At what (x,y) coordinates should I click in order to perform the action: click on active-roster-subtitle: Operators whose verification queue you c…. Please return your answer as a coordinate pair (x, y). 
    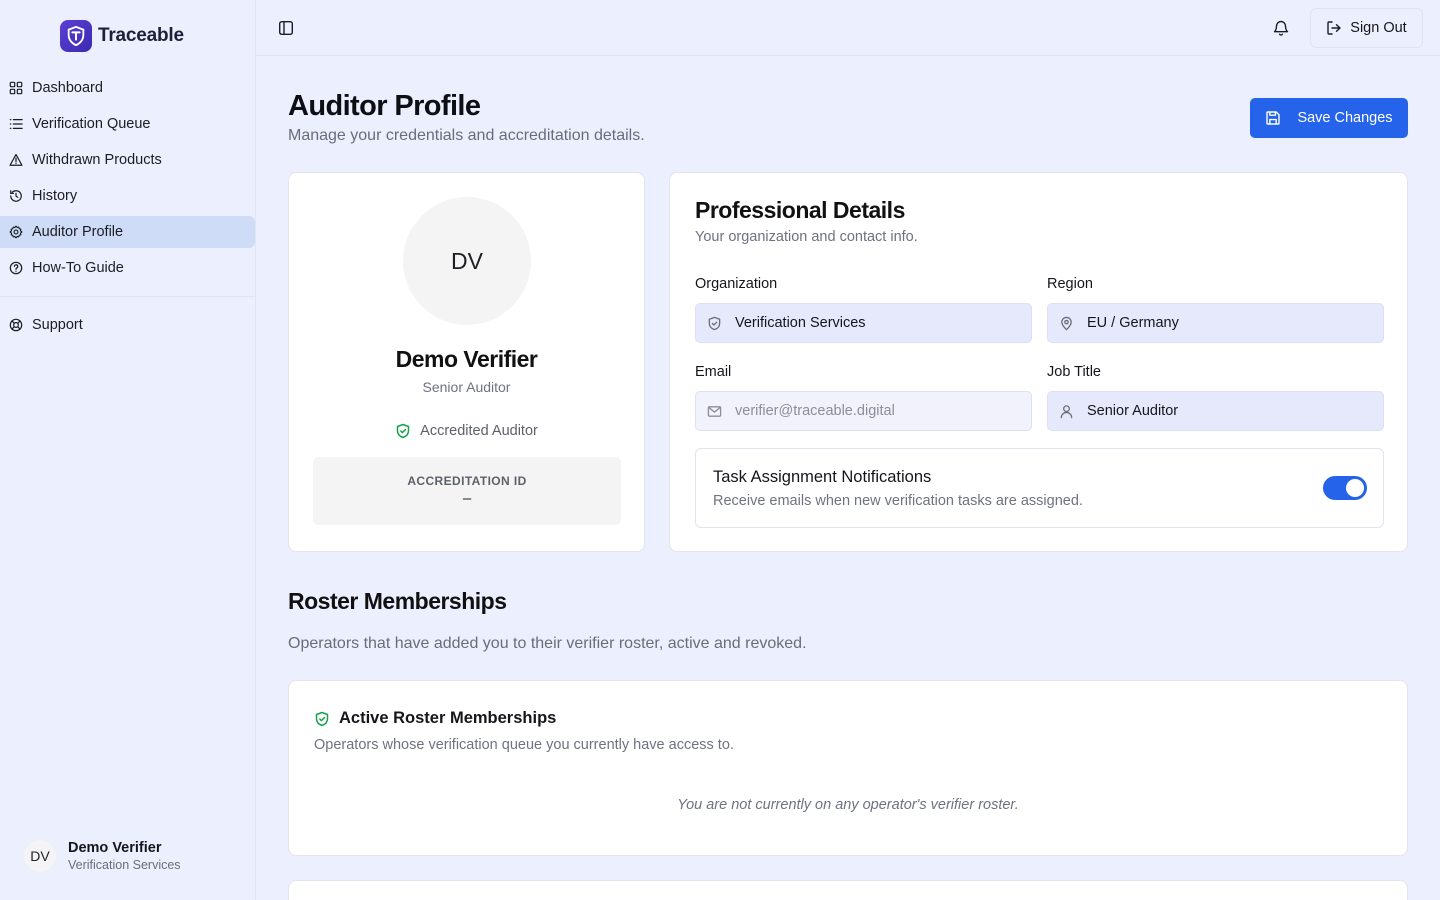
    Looking at the image, I should click on (524, 745).